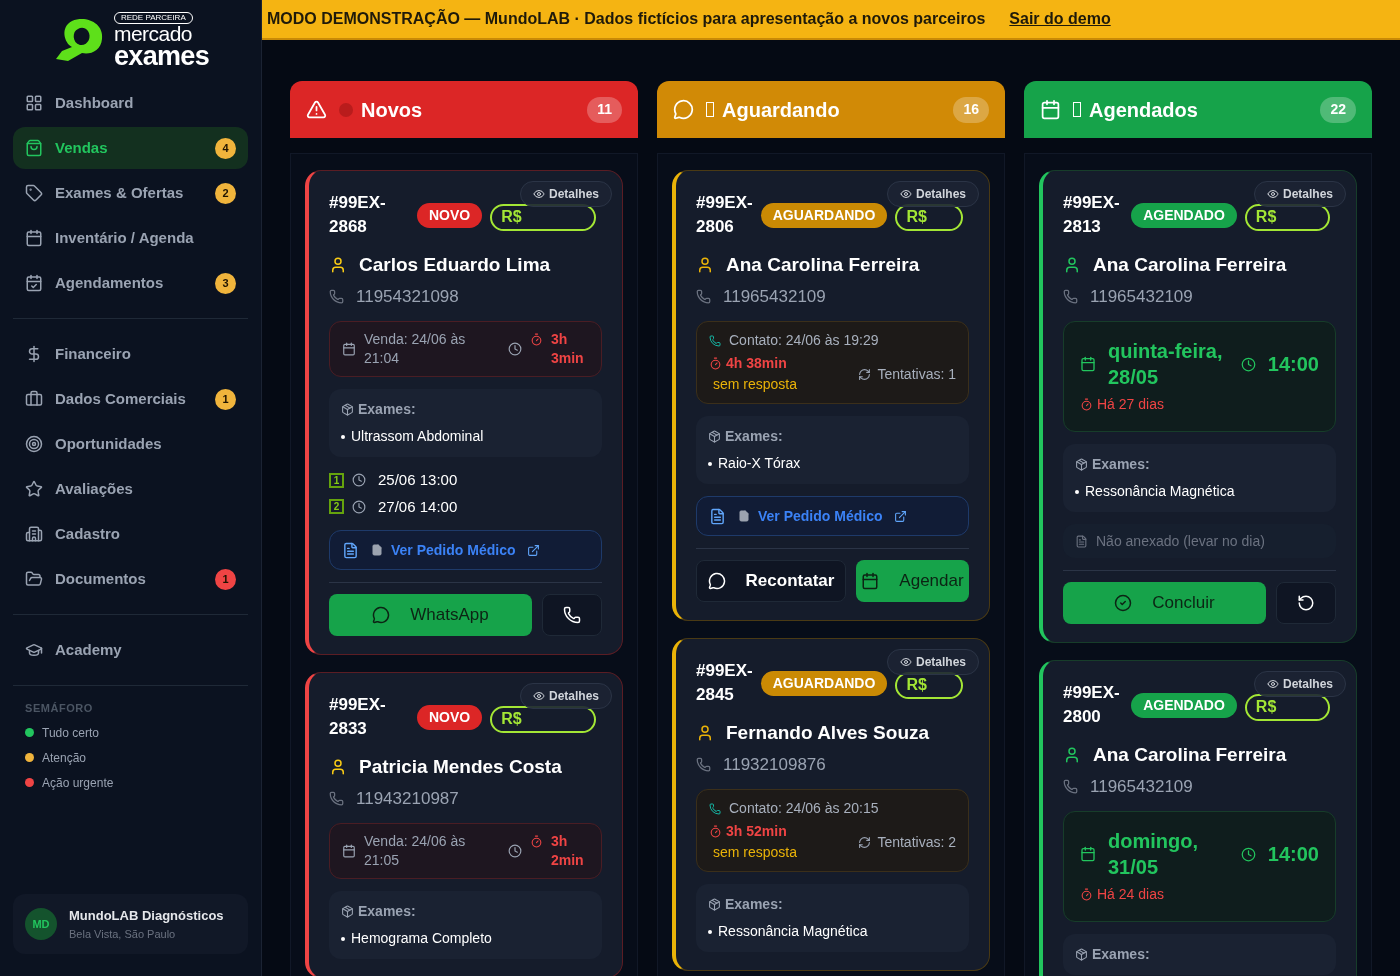 This screenshot has width=1400, height=976. What do you see at coordinates (1198, 818) in the screenshot?
I see `order-card: #99EX-2800 AGENDADO Detalhes R$ Ana Carolina Ferreira 11965432109 domingo, 31/05 14:00 Há 24 dias Exames:` at bounding box center [1198, 818].